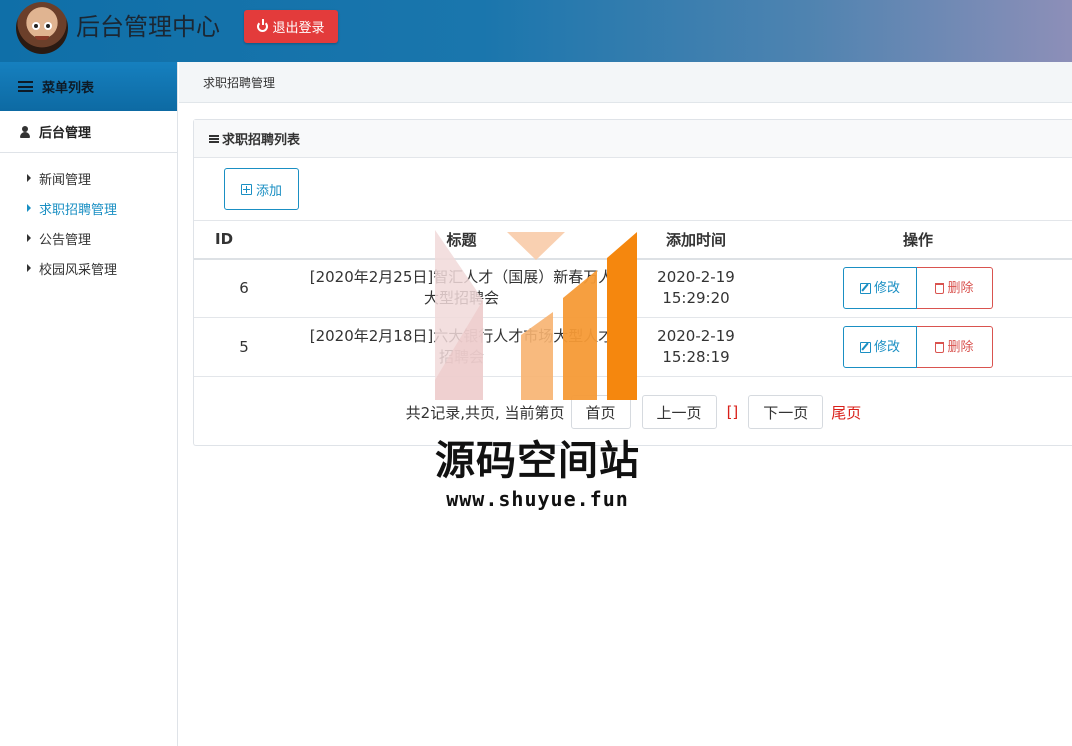  Describe the element at coordinates (65, 180) in the screenshot. I see `sidebar-item-label: 新闻管理` at that location.